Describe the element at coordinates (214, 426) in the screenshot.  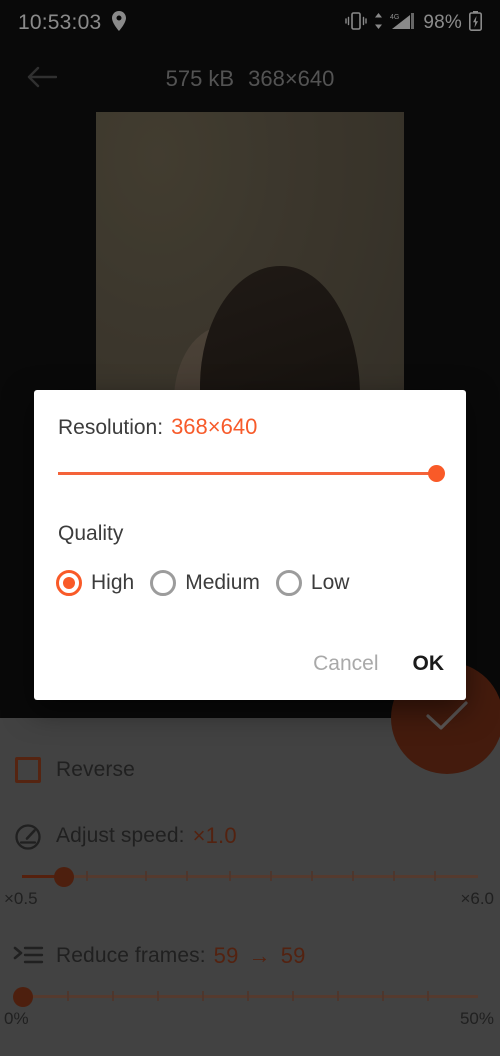
I see `resolution-value: 368×640` at that location.